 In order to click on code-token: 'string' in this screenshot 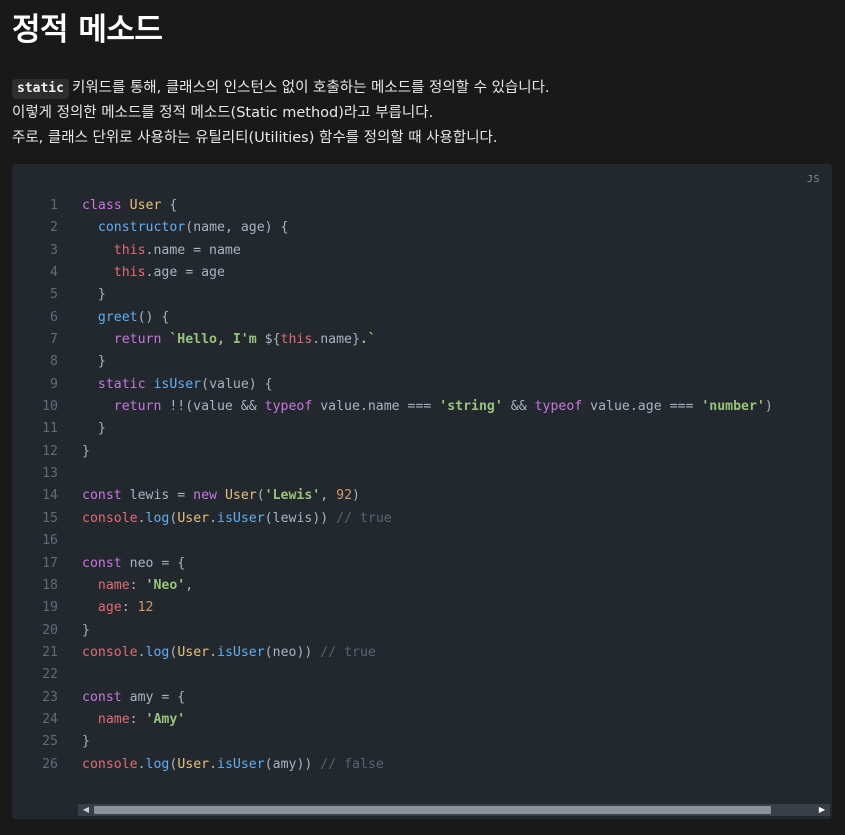, I will do `click(471, 407)`.